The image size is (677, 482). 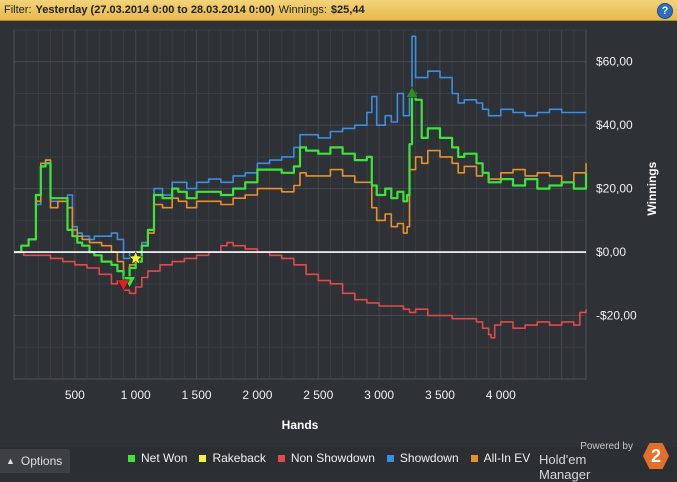 I want to click on powered-by-text: Powered by, so click(x=606, y=446).